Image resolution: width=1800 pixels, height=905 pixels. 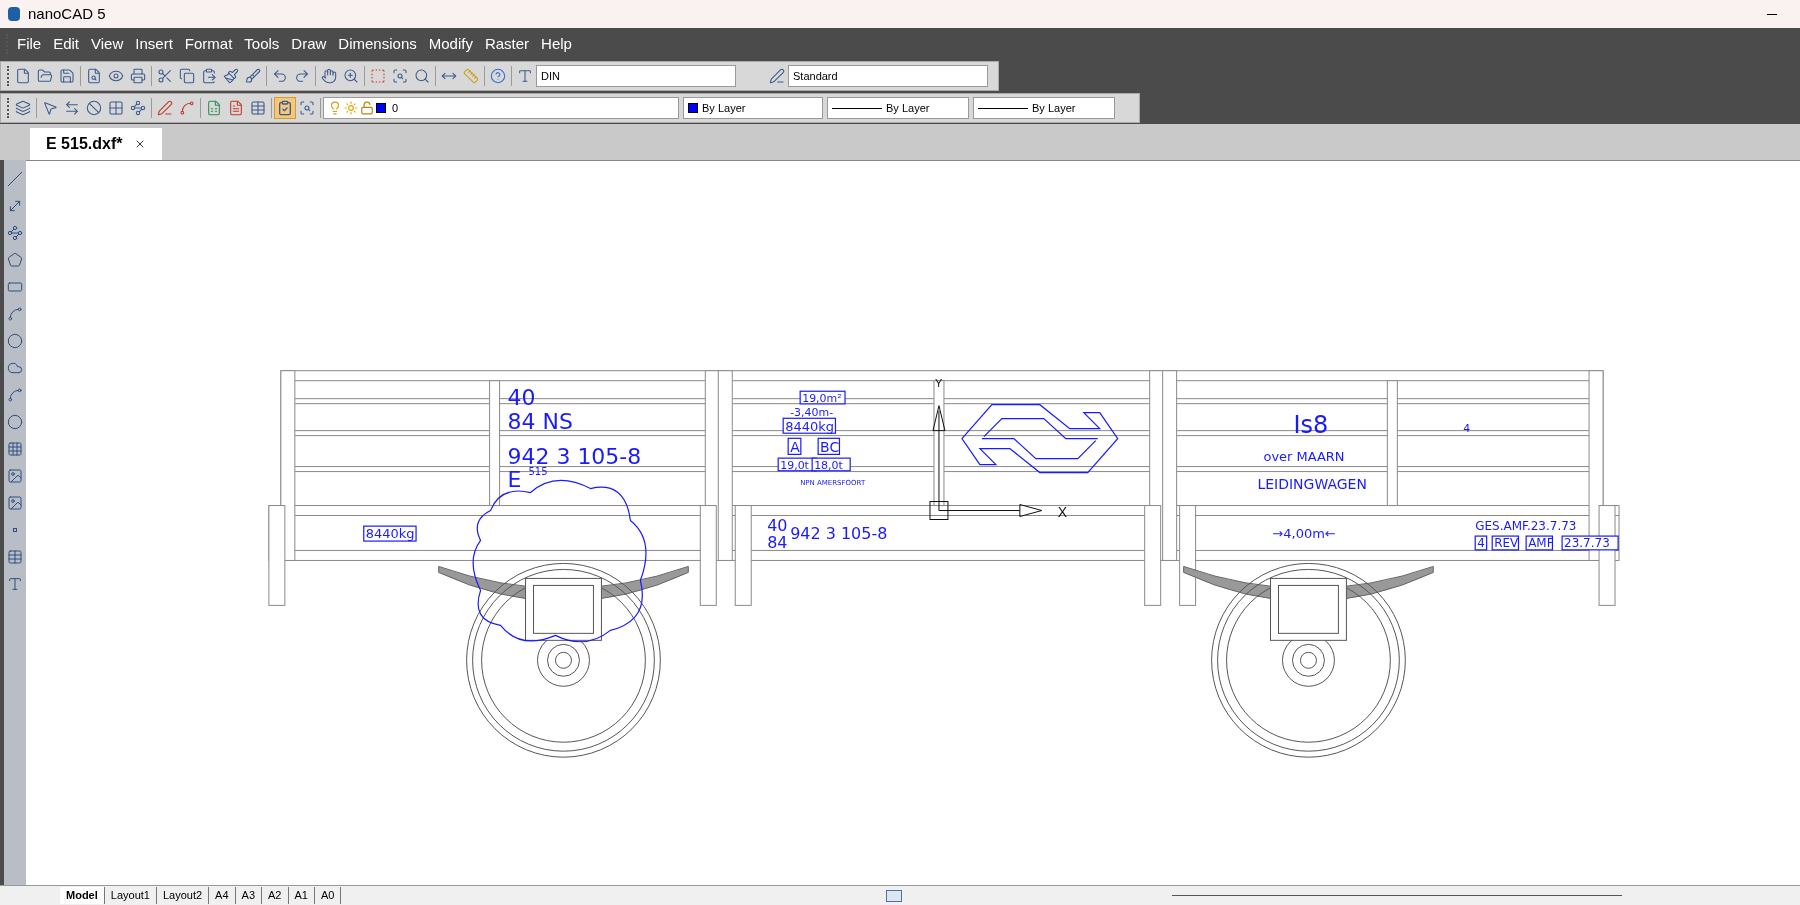 What do you see at coordinates (471, 76) in the screenshot?
I see `ruler-icon` at bounding box center [471, 76].